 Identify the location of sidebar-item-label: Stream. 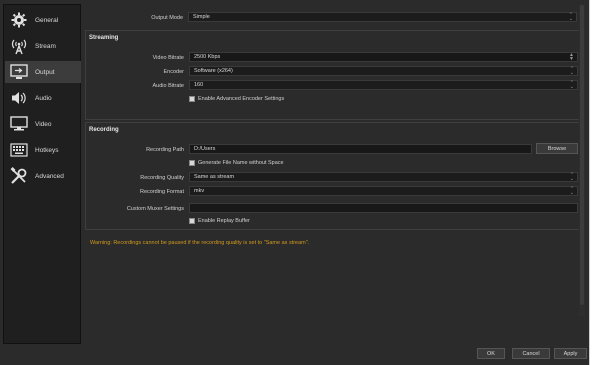
(45, 46).